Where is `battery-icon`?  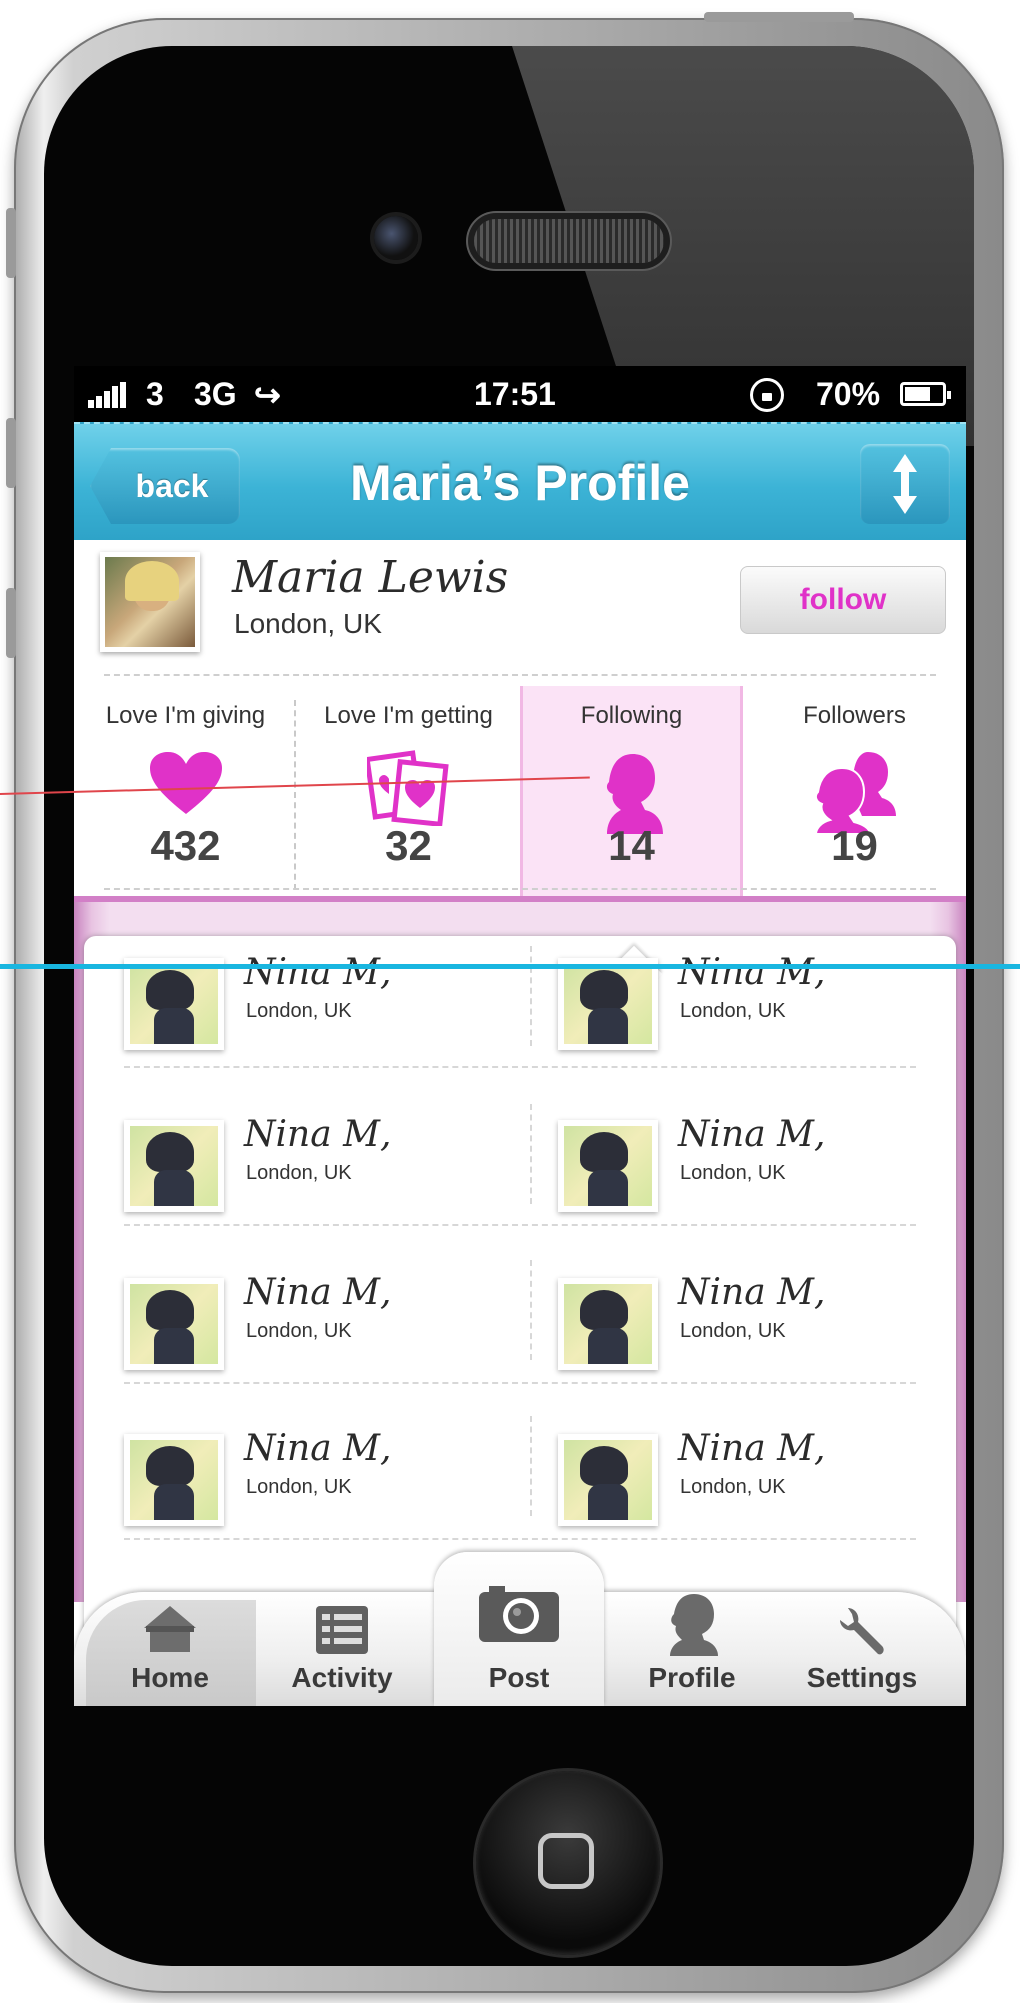 battery-icon is located at coordinates (925, 394).